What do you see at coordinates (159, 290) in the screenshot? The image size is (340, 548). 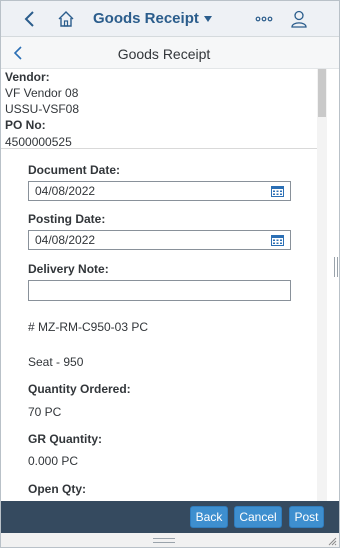 I see `delivery-note-input` at bounding box center [159, 290].